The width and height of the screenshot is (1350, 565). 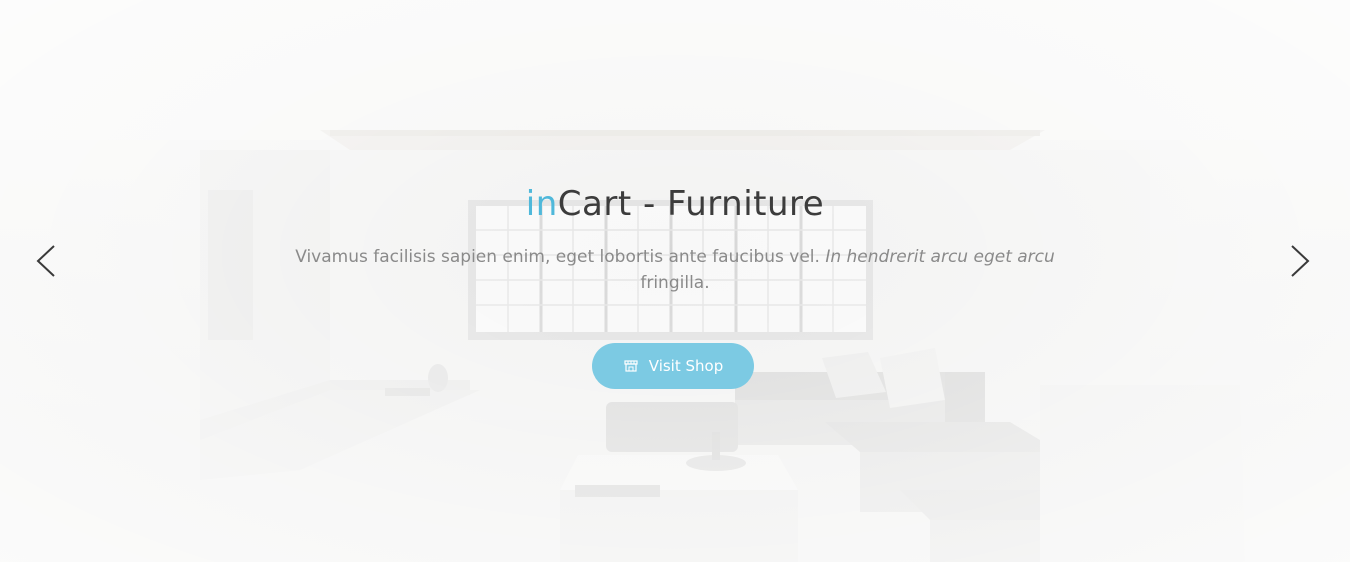 I want to click on subtitle-tail: fringilla., so click(x=675, y=283).